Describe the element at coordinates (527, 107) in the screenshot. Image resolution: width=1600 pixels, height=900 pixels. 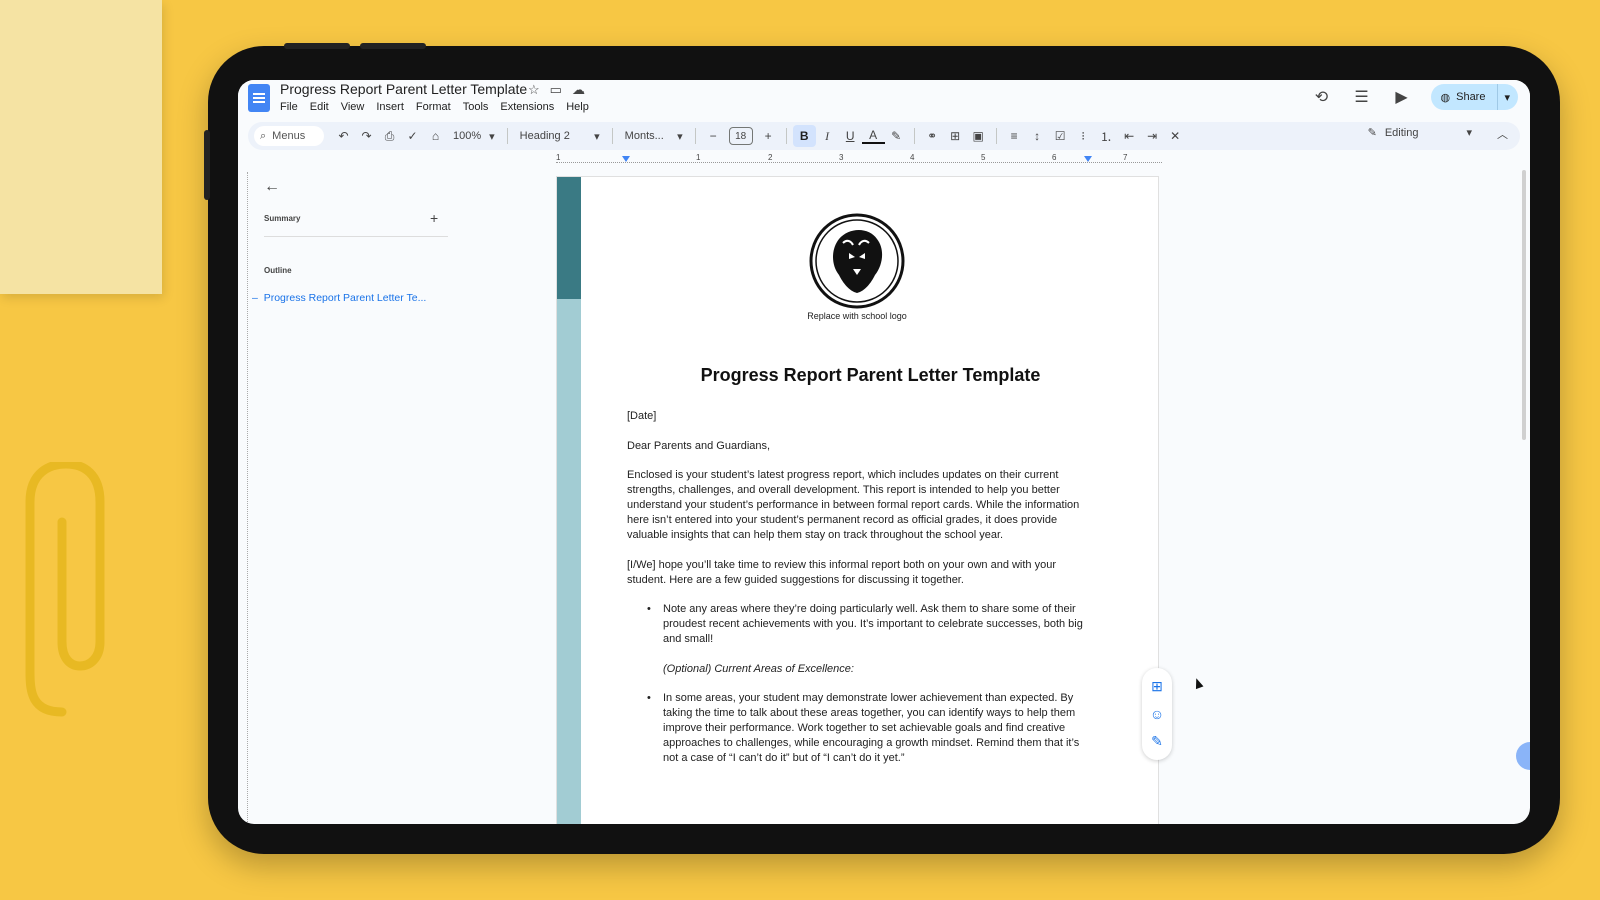
I see `menu-extensions: Extensions` at that location.